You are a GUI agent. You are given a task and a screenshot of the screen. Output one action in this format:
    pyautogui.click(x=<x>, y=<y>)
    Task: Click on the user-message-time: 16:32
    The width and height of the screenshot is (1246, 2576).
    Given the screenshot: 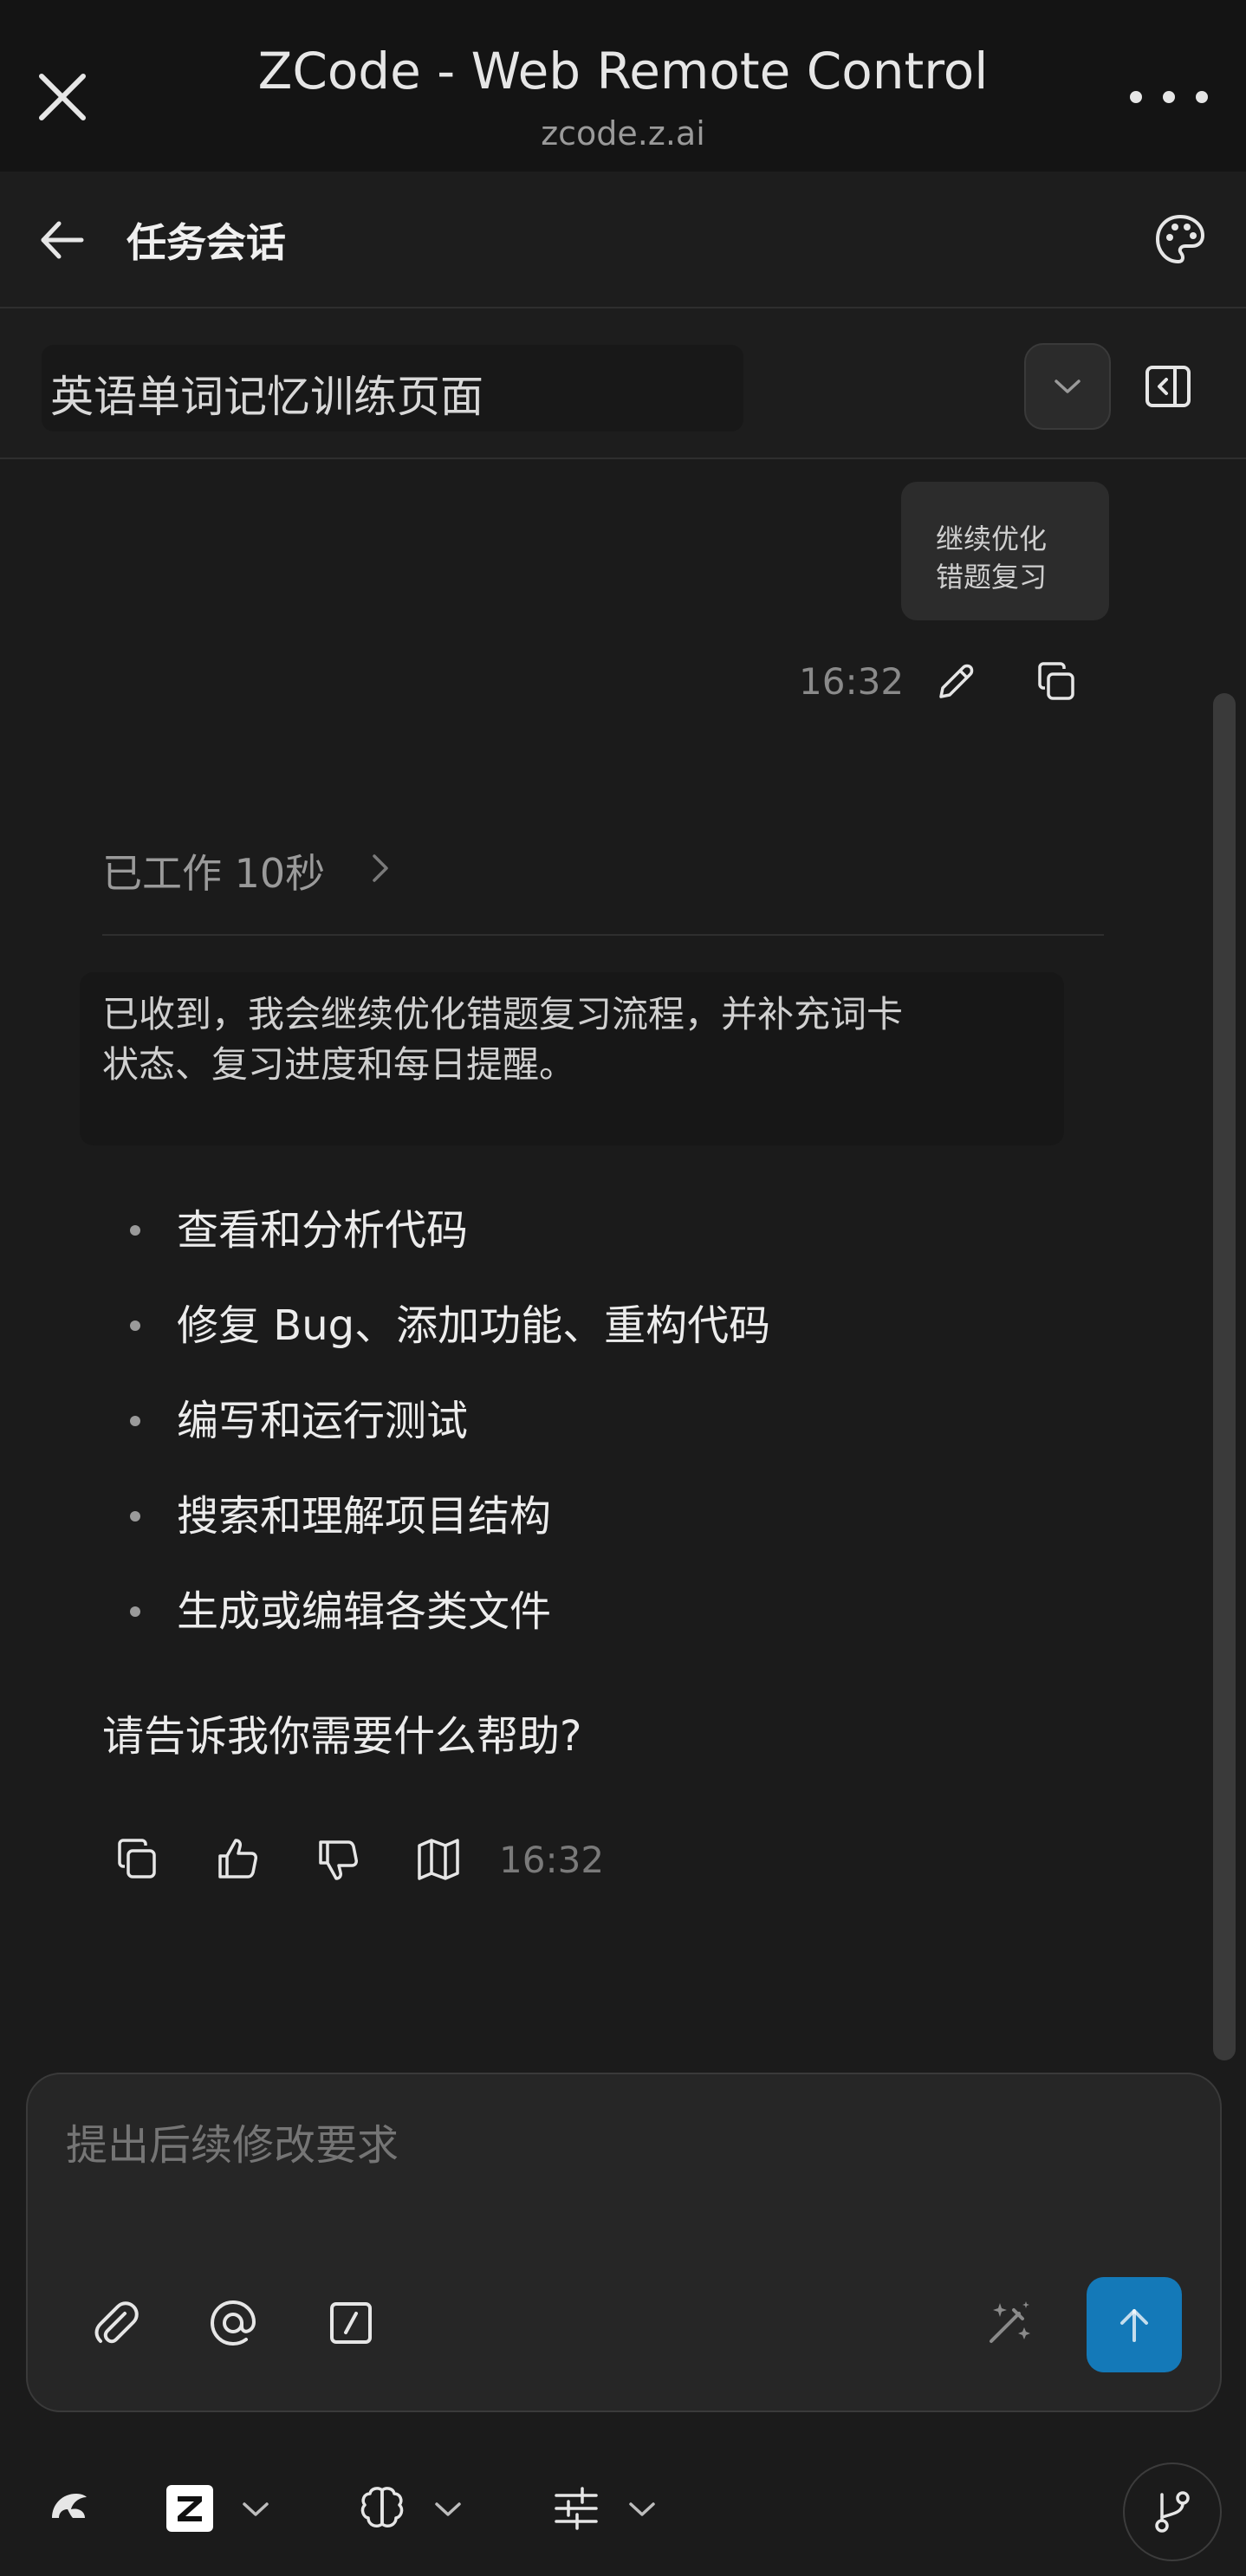 What is the action you would take?
    pyautogui.click(x=852, y=682)
    